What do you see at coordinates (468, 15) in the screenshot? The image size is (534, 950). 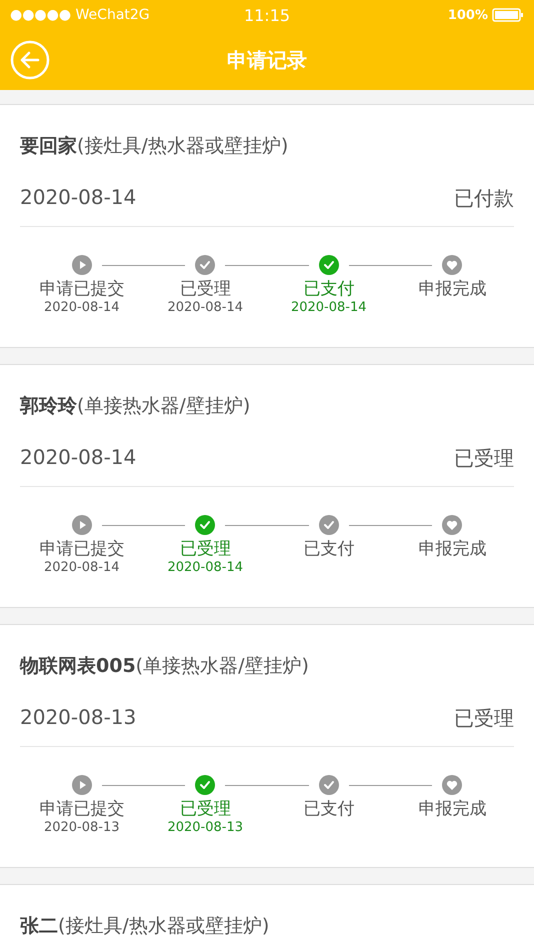 I see `battery-text: 100%` at bounding box center [468, 15].